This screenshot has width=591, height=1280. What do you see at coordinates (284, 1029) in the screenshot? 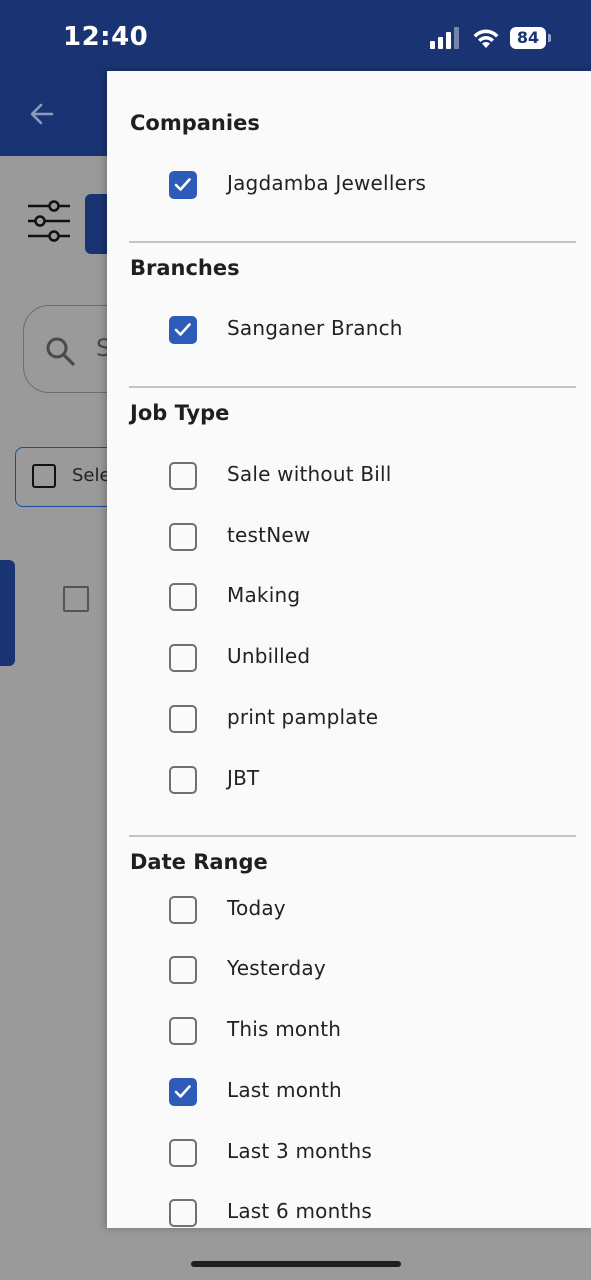
I see `option-label: This month` at bounding box center [284, 1029].